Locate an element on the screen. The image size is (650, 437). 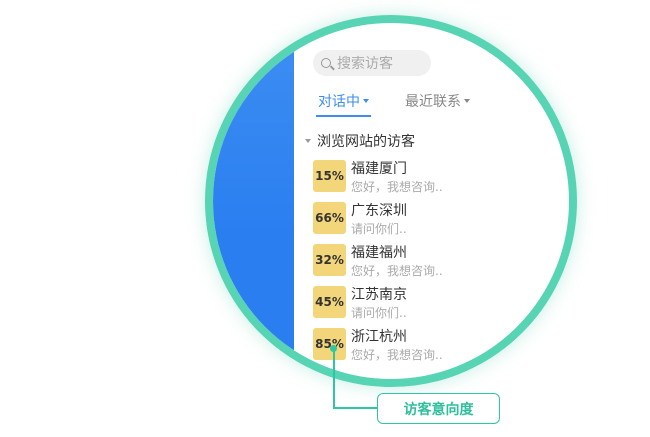
tab-bar: 对话中 最近联系 is located at coordinates (417, 106).